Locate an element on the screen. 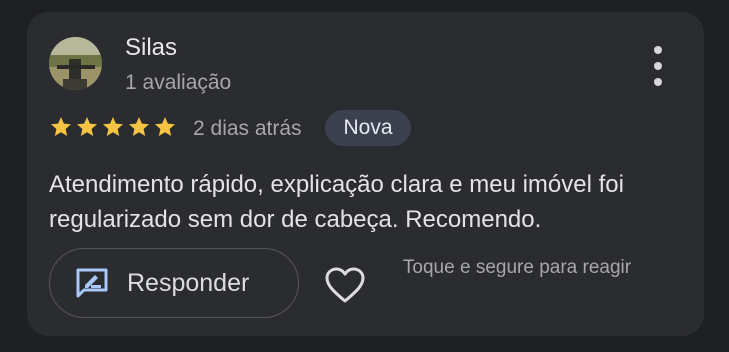 Image resolution: width=729 pixels, height=352 pixels. star-rating is located at coordinates (113, 127).